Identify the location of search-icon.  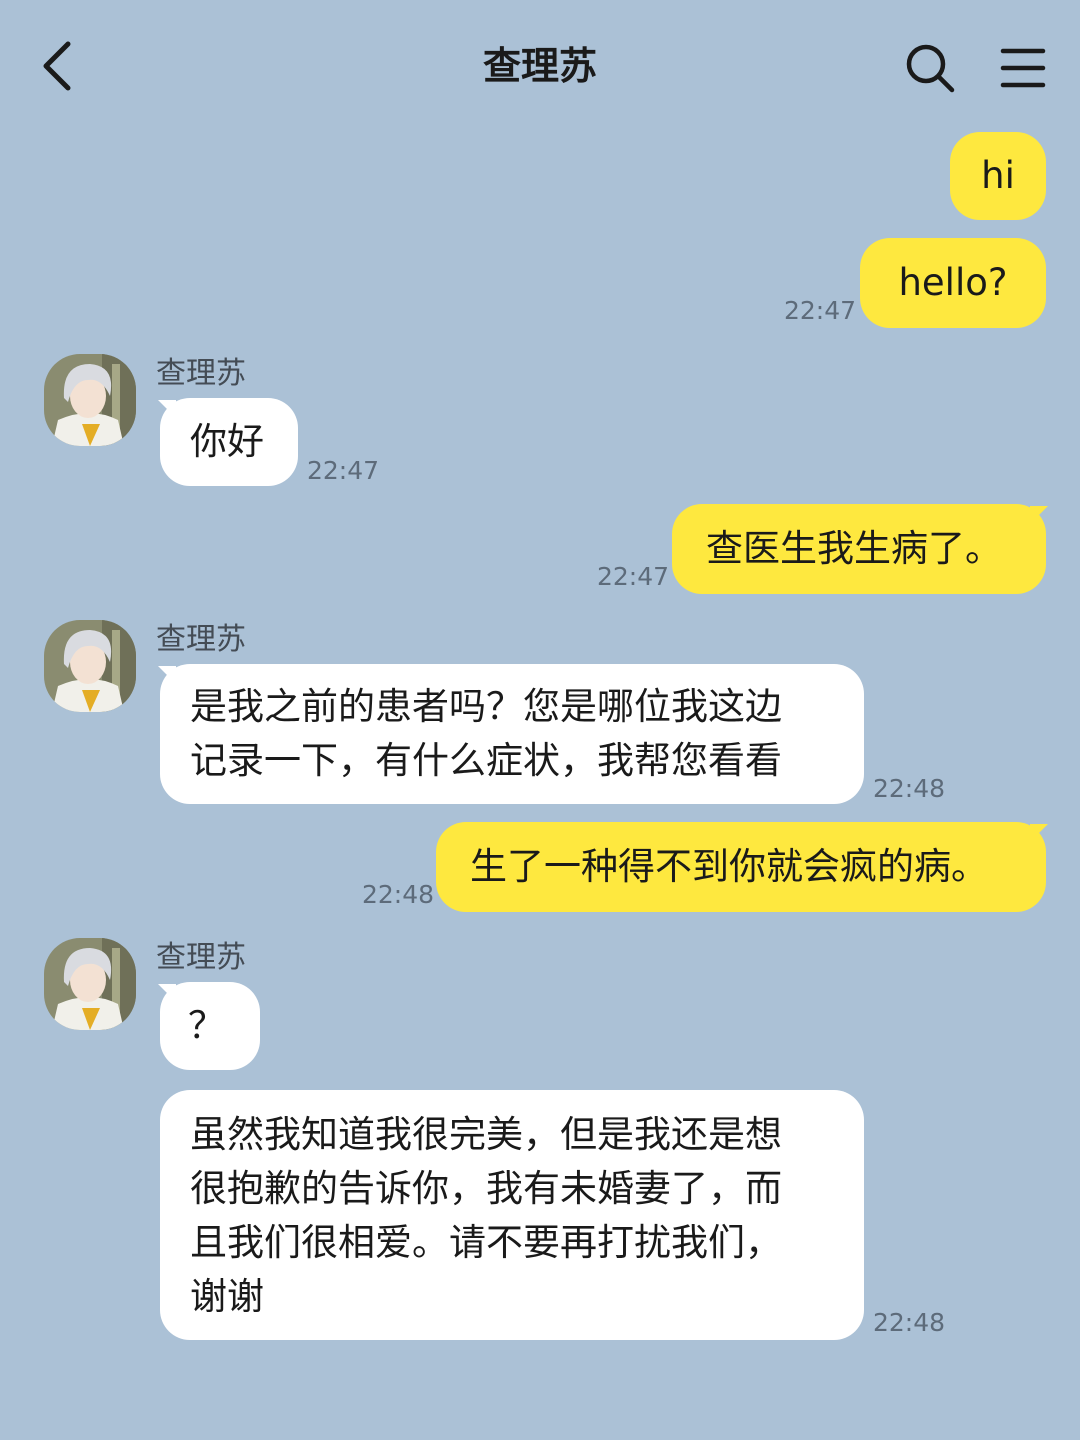
(930, 68).